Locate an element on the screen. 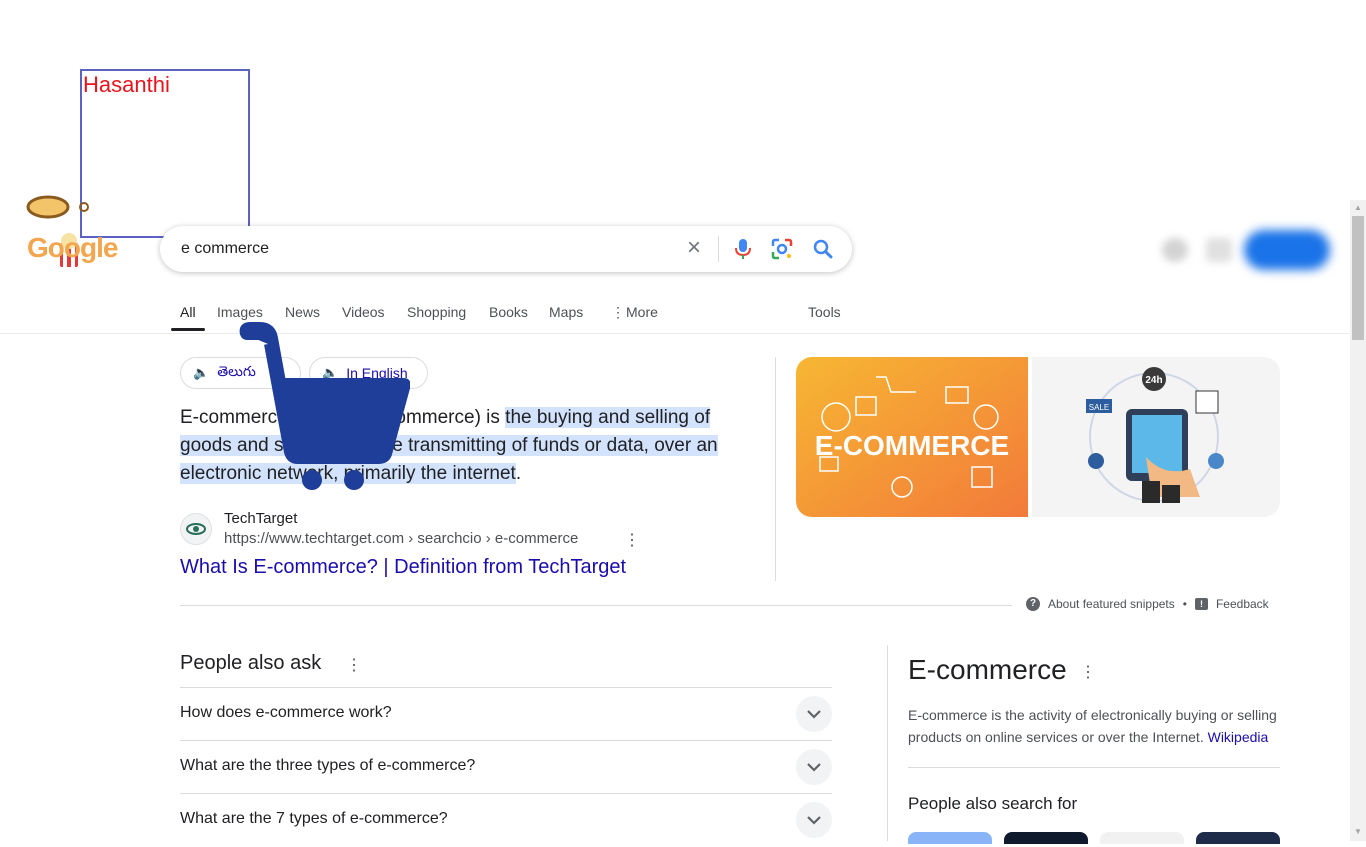 This screenshot has width=1366, height=847. clear-icon: × is located at coordinates (694, 248).